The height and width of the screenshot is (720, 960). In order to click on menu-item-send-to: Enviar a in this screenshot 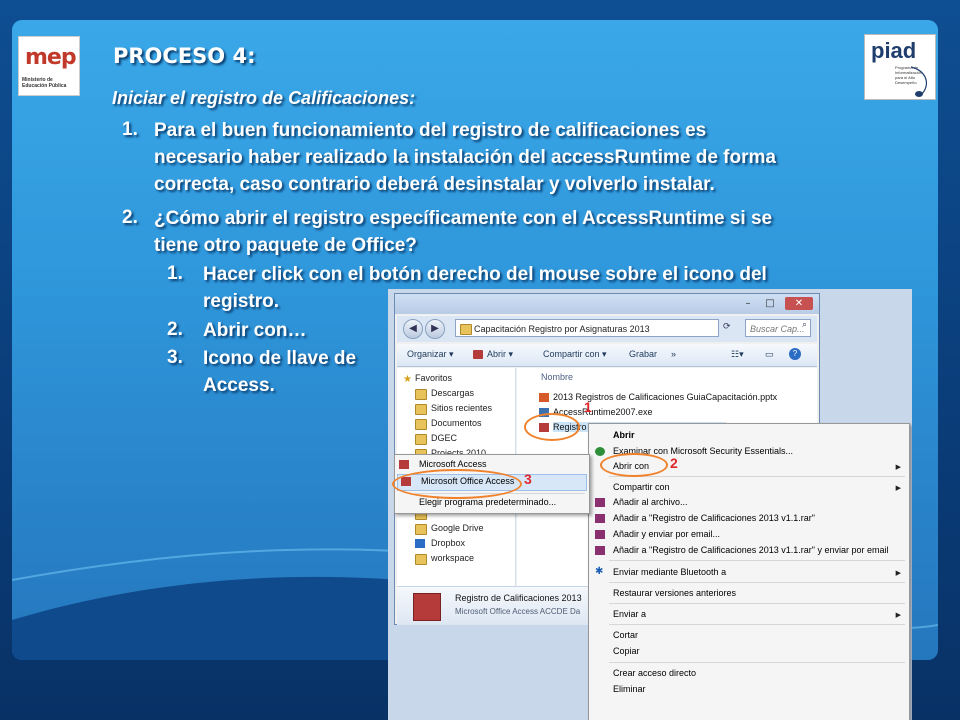, I will do `click(629, 614)`.